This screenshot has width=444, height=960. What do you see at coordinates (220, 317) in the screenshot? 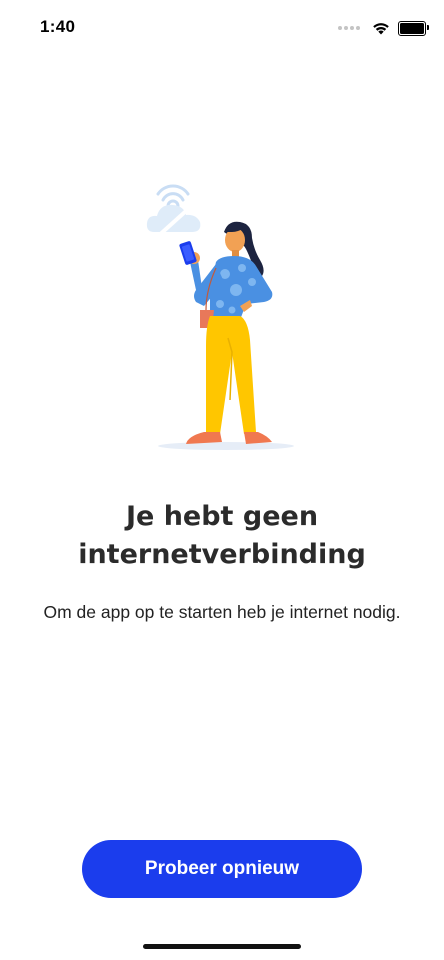
I see `no-internet-illustration` at bounding box center [220, 317].